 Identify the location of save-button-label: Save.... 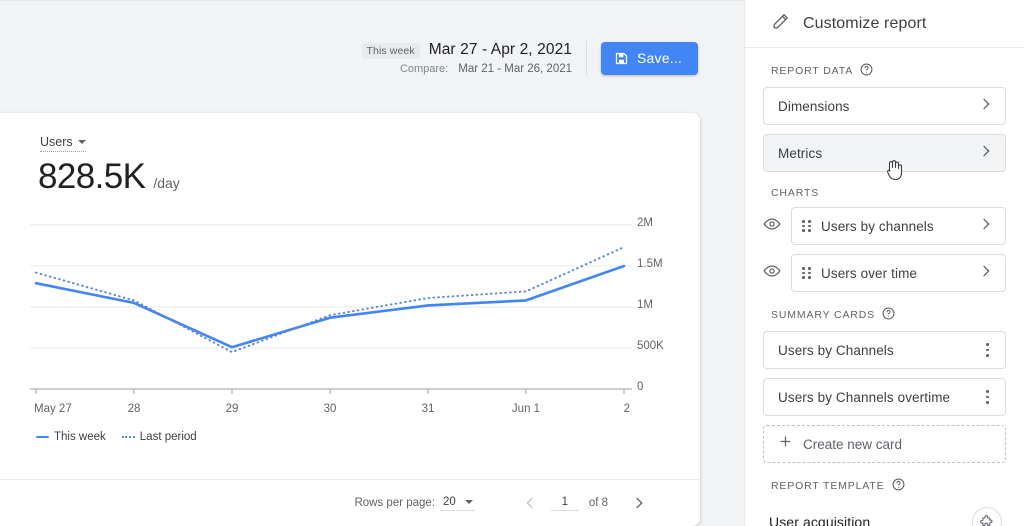
(659, 58).